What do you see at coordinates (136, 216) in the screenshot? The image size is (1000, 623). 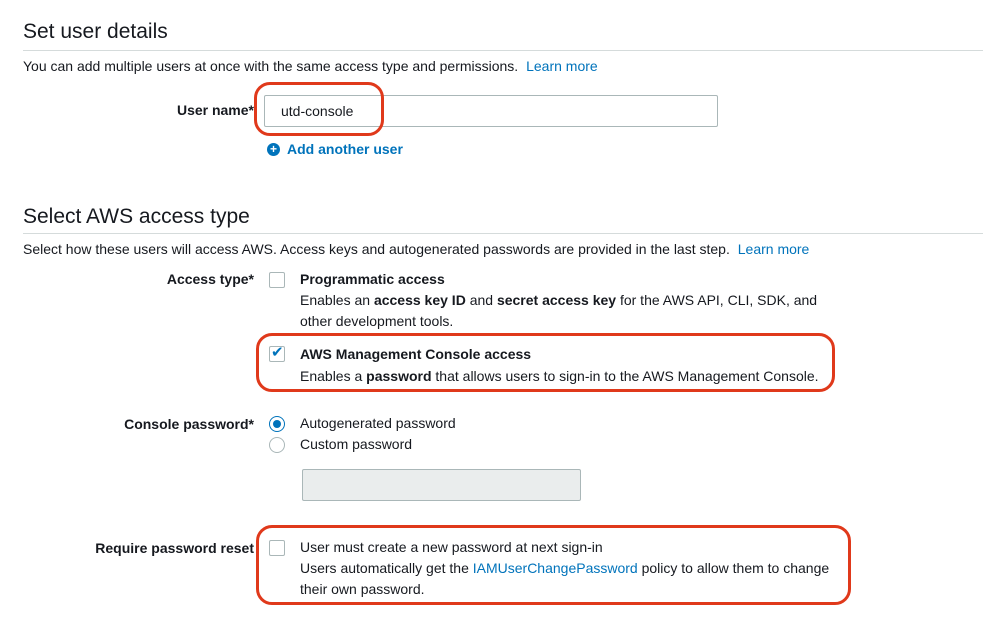 I see `access-type-heading: Select AWS access type` at bounding box center [136, 216].